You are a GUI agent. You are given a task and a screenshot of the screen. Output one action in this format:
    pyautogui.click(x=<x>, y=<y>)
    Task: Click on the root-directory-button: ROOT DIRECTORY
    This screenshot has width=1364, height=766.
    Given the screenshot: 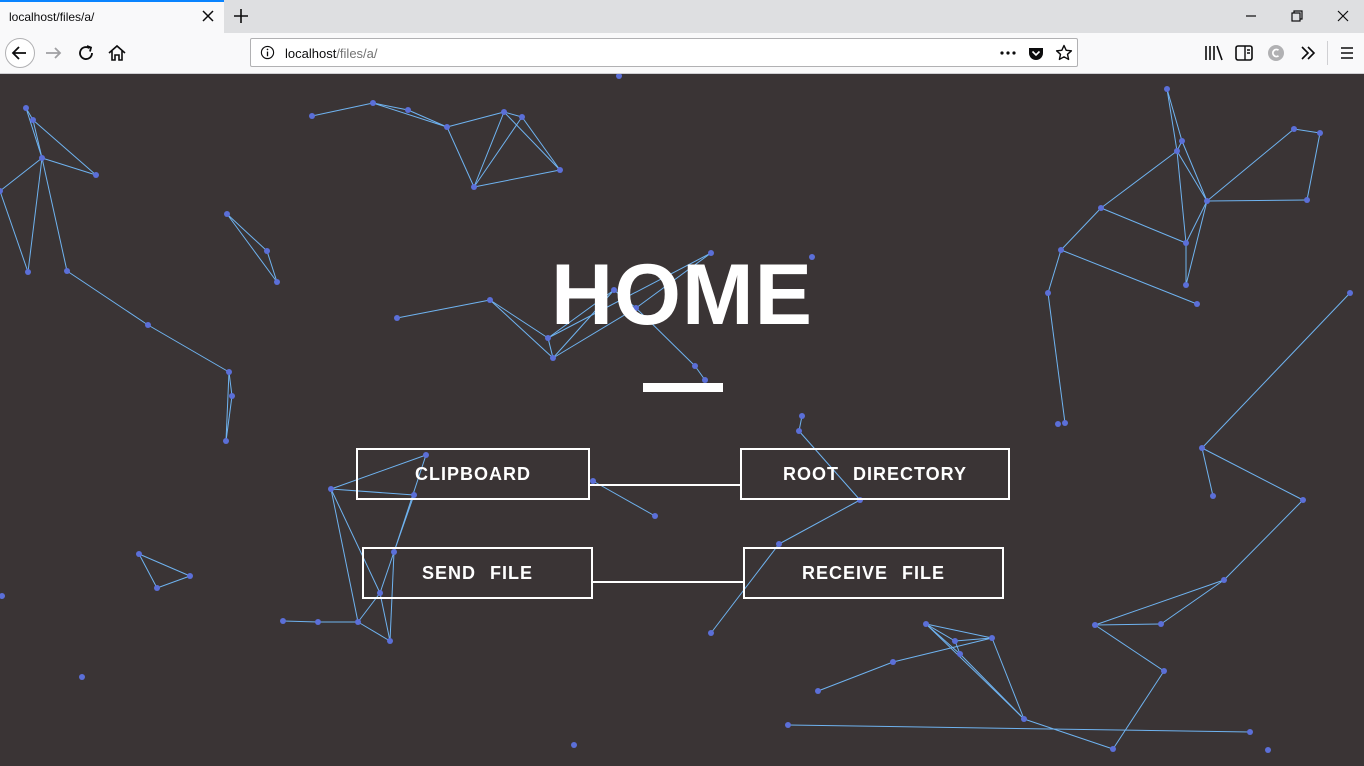 What is the action you would take?
    pyautogui.click(x=875, y=474)
    